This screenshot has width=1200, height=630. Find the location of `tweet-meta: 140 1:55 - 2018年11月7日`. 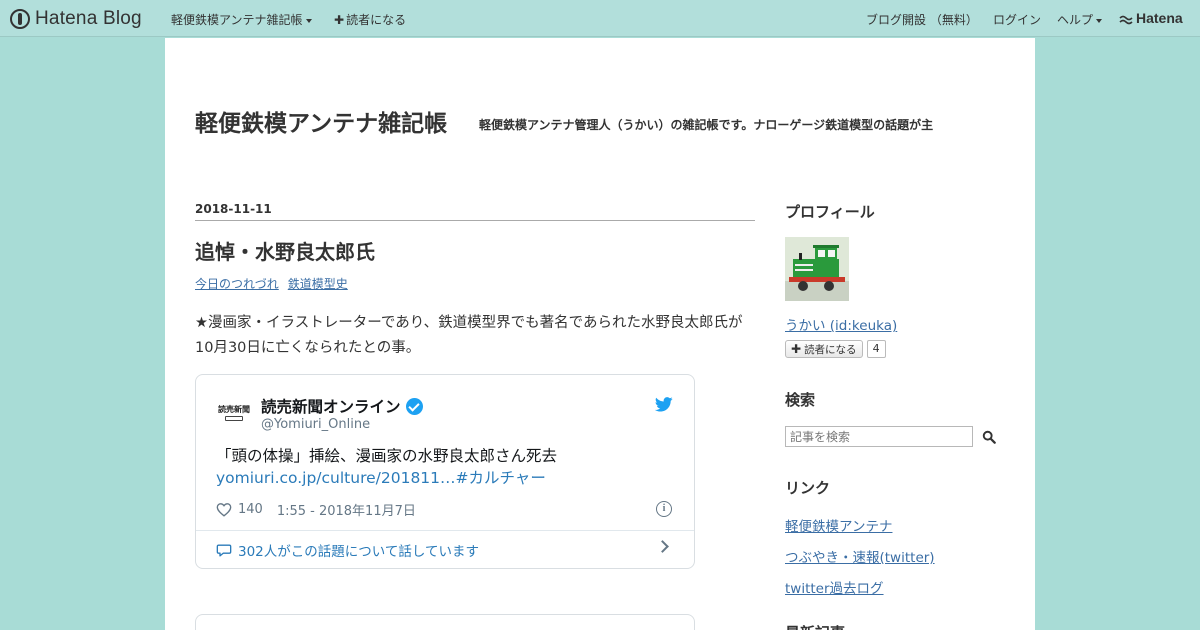

tweet-meta: 140 1:55 - 2018年11月7日 is located at coordinates (316, 509).